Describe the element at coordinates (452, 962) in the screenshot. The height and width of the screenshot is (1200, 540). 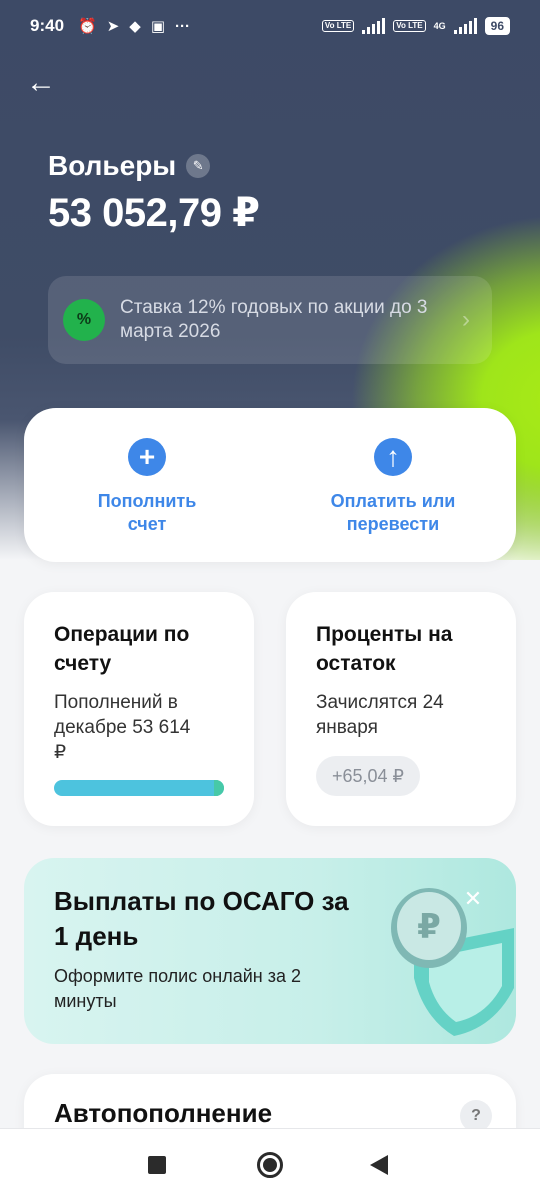
I see `shield-coin-icon: ₽` at that location.